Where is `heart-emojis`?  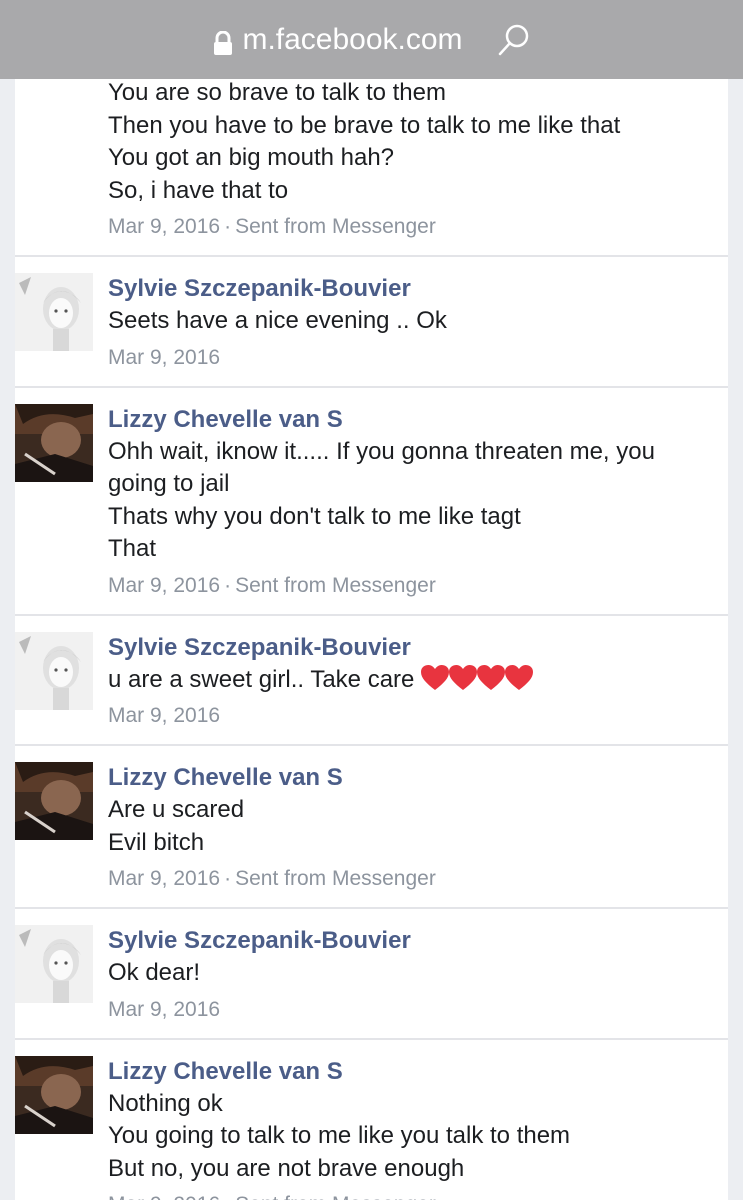 heart-emojis is located at coordinates (477, 678).